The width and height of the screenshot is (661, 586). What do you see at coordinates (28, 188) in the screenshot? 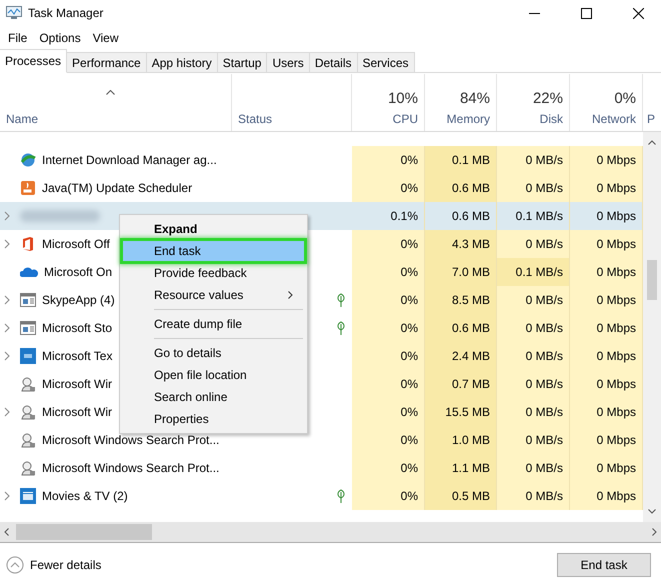
I see `cup-icon` at bounding box center [28, 188].